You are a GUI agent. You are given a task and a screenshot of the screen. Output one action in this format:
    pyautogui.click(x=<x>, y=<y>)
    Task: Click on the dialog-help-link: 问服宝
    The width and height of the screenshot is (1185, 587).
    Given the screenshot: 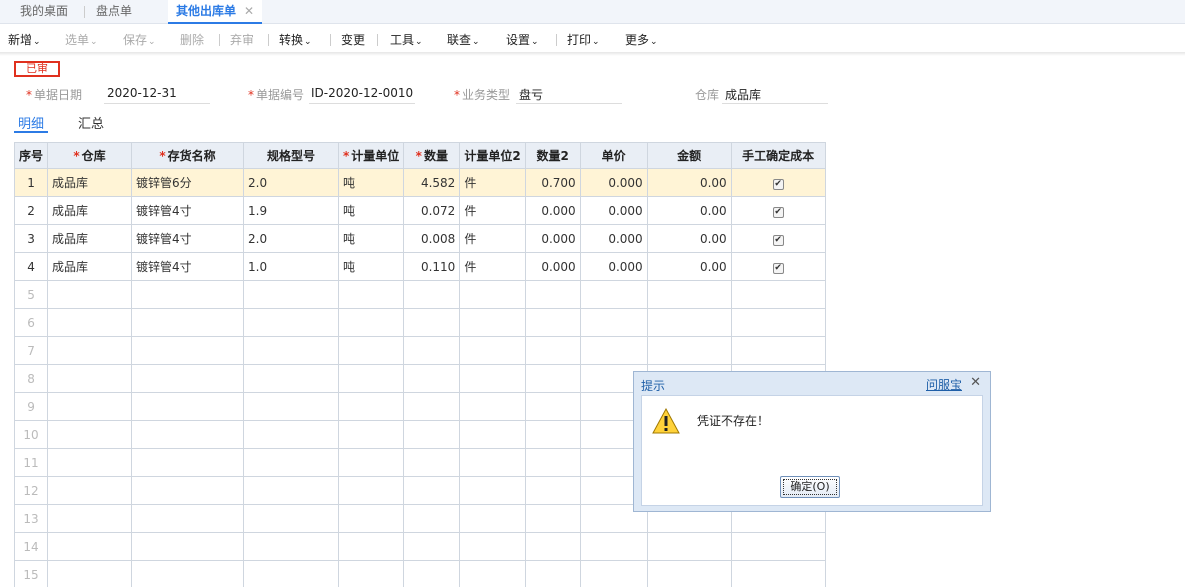 What is the action you would take?
    pyautogui.click(x=944, y=384)
    